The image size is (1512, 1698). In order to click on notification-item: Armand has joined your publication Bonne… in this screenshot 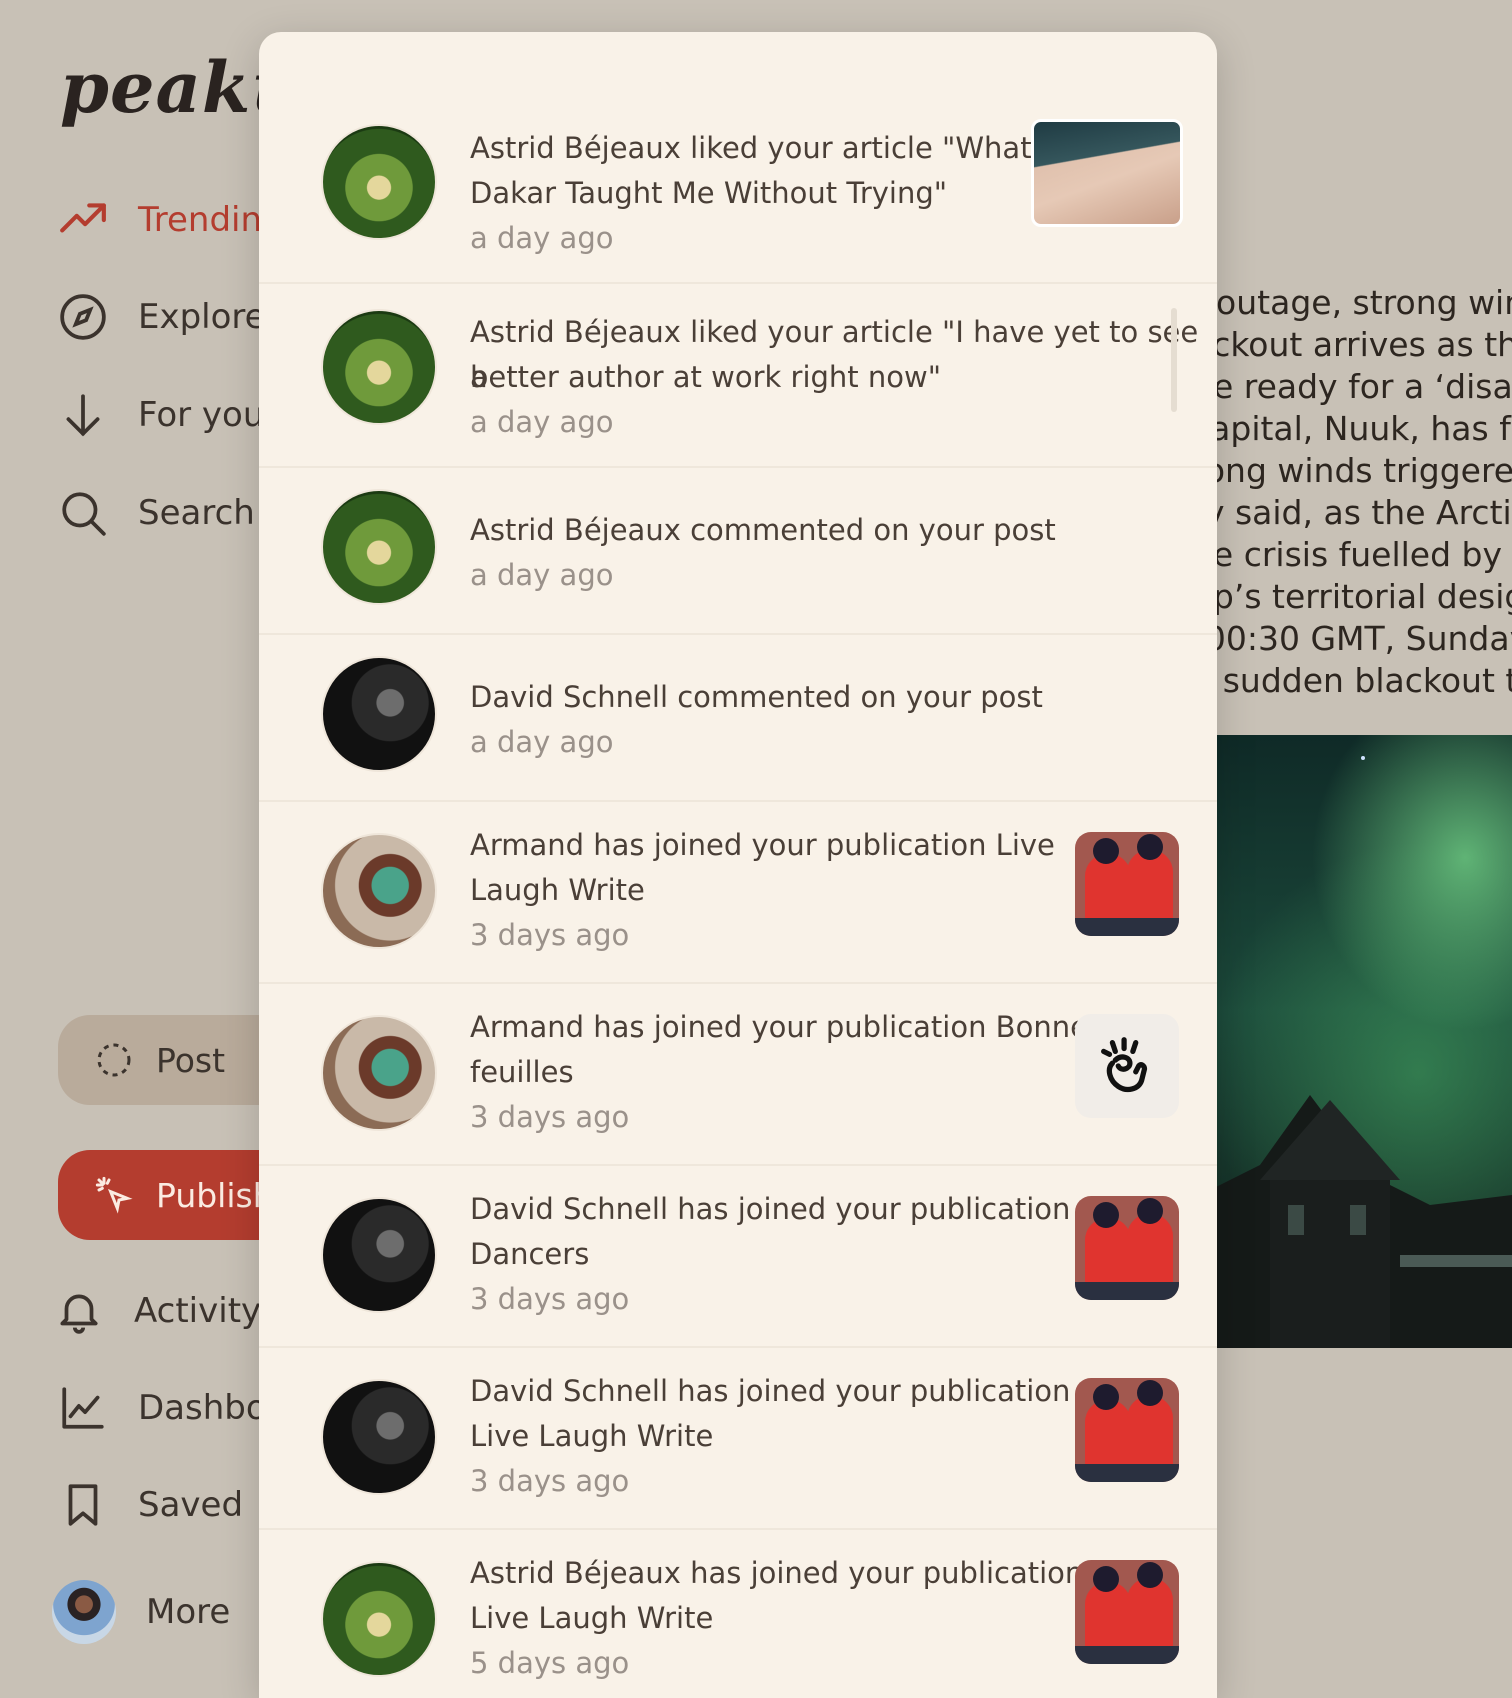, I will do `click(738, 1075)`.